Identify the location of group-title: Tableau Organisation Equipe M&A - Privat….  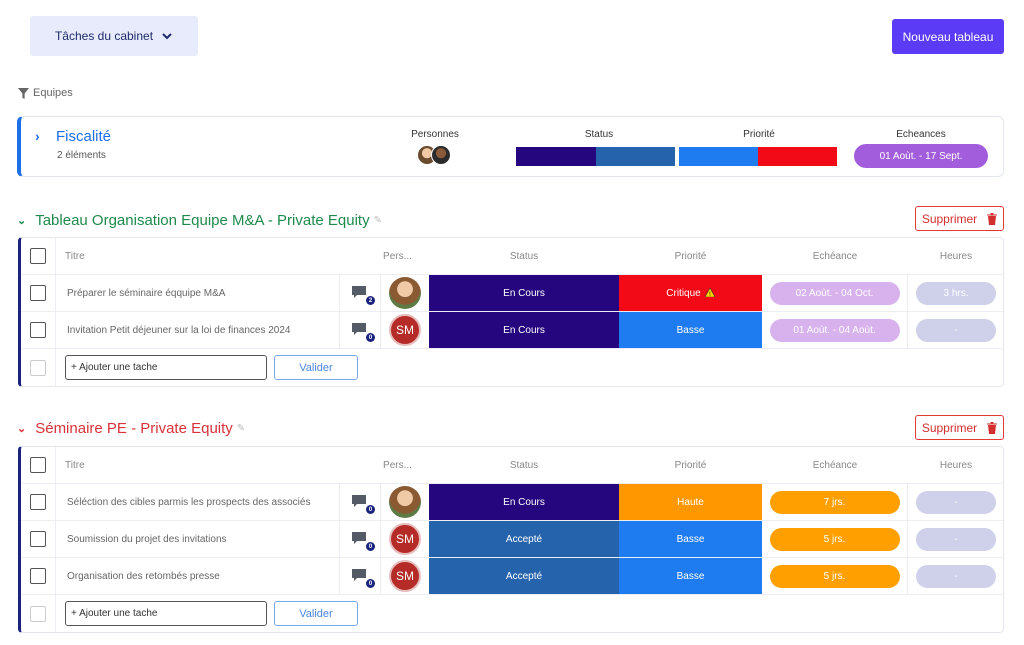
(202, 220).